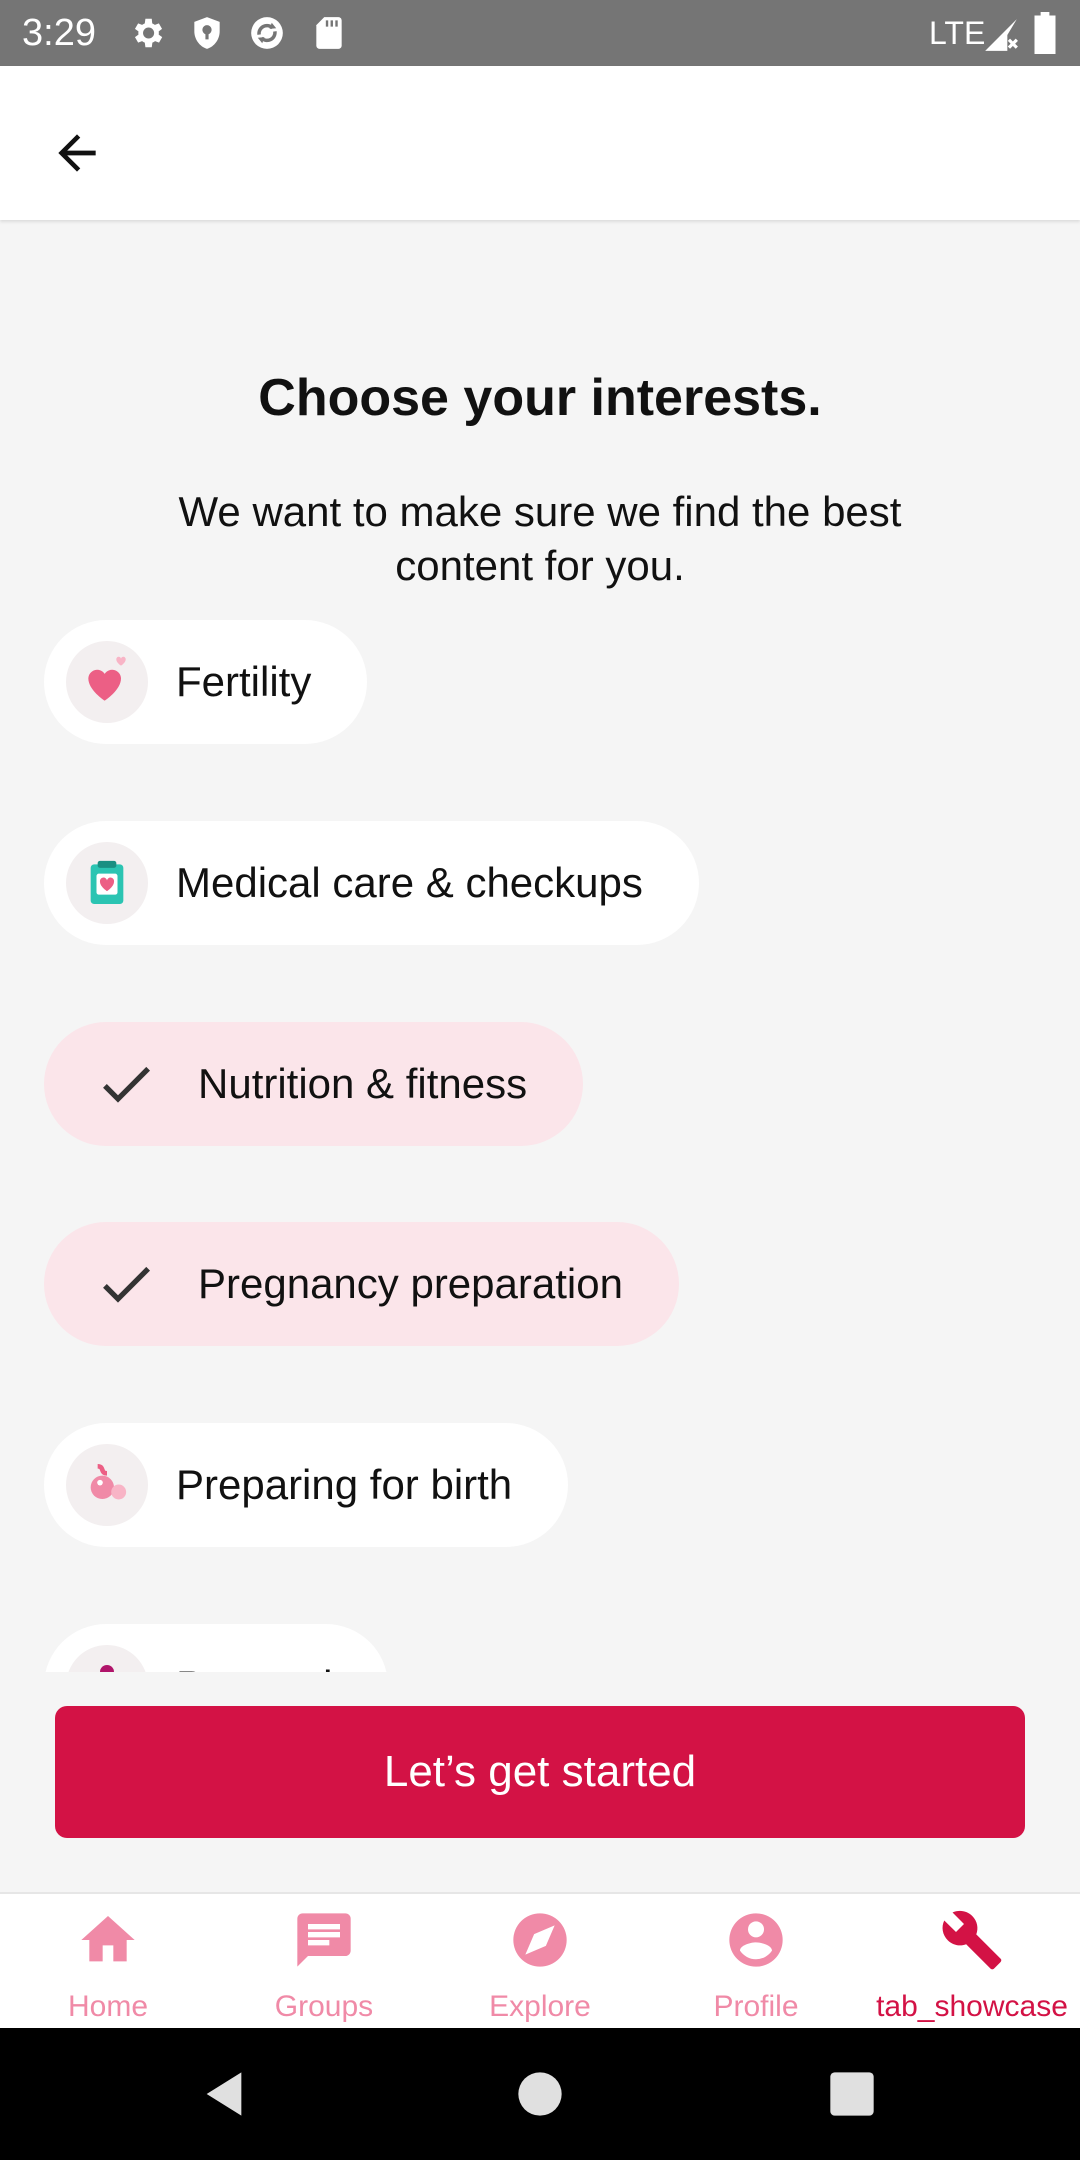 This screenshot has height=2160, width=1080. I want to click on back-button, so click(77, 153).